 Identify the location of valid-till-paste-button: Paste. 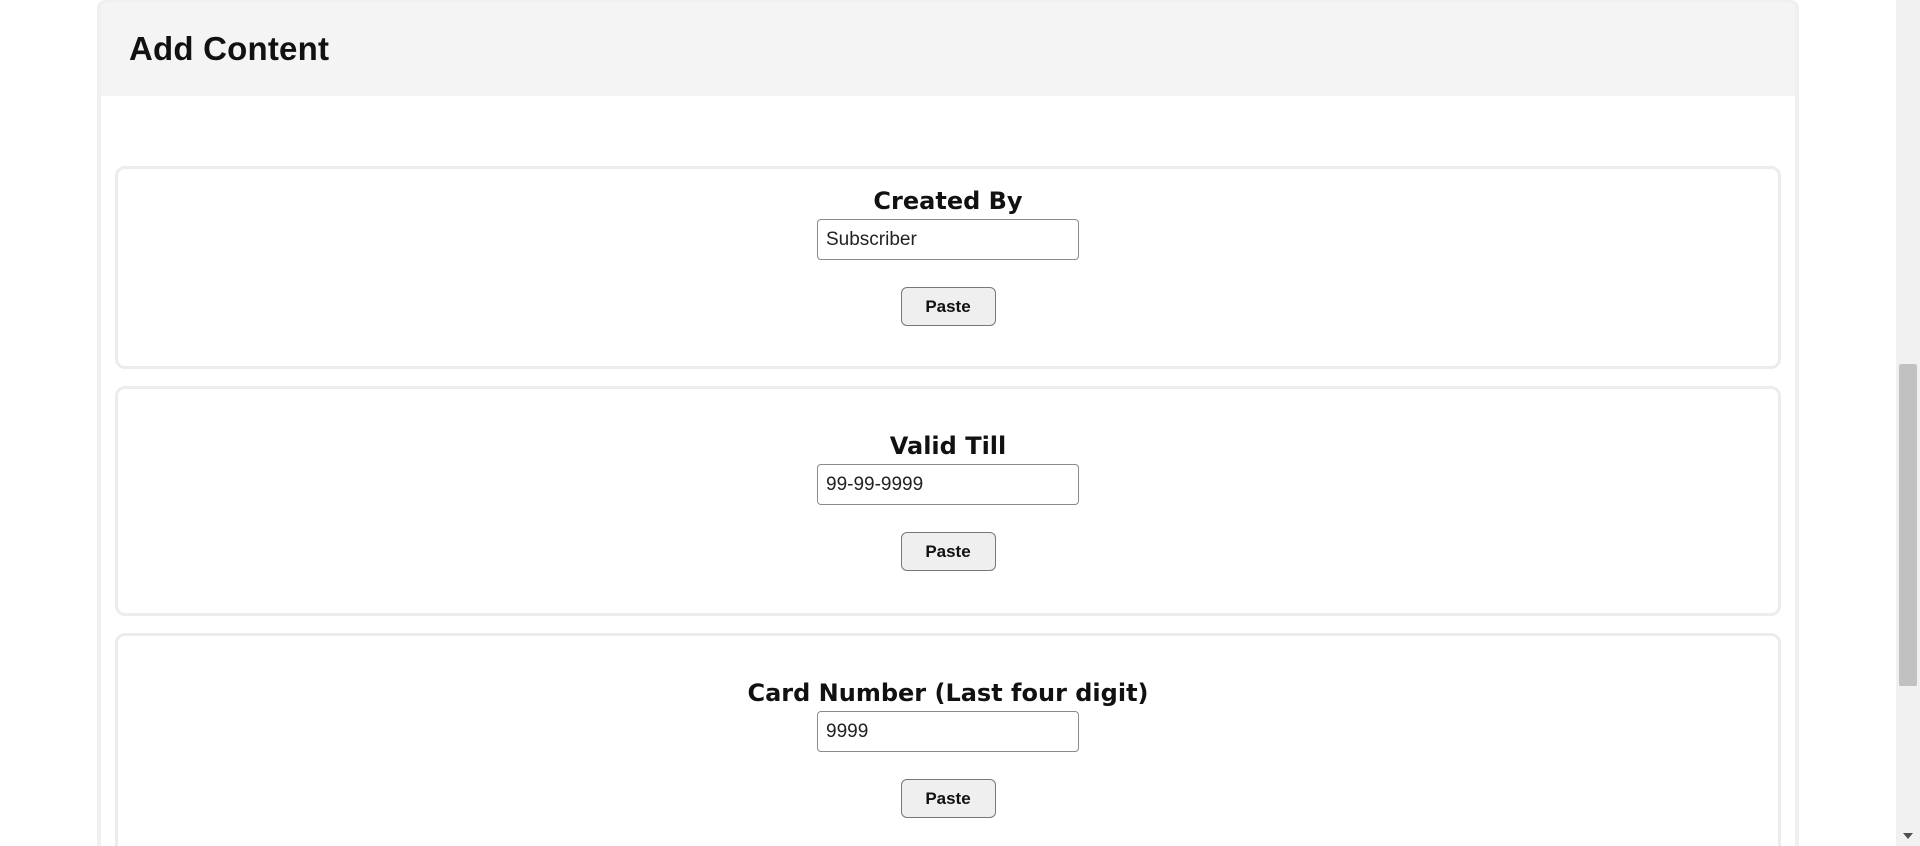
(948, 551).